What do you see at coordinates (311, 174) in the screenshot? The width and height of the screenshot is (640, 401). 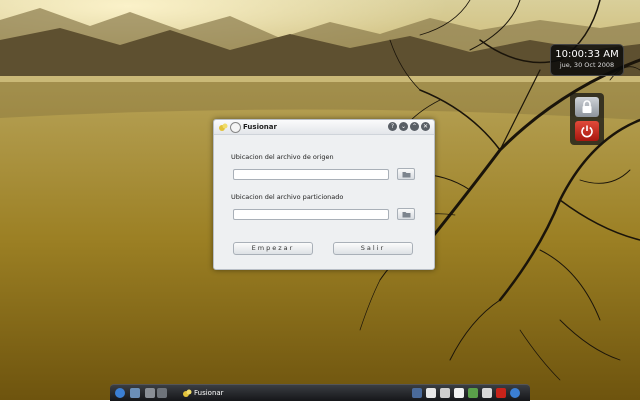 I see `source-file-input` at bounding box center [311, 174].